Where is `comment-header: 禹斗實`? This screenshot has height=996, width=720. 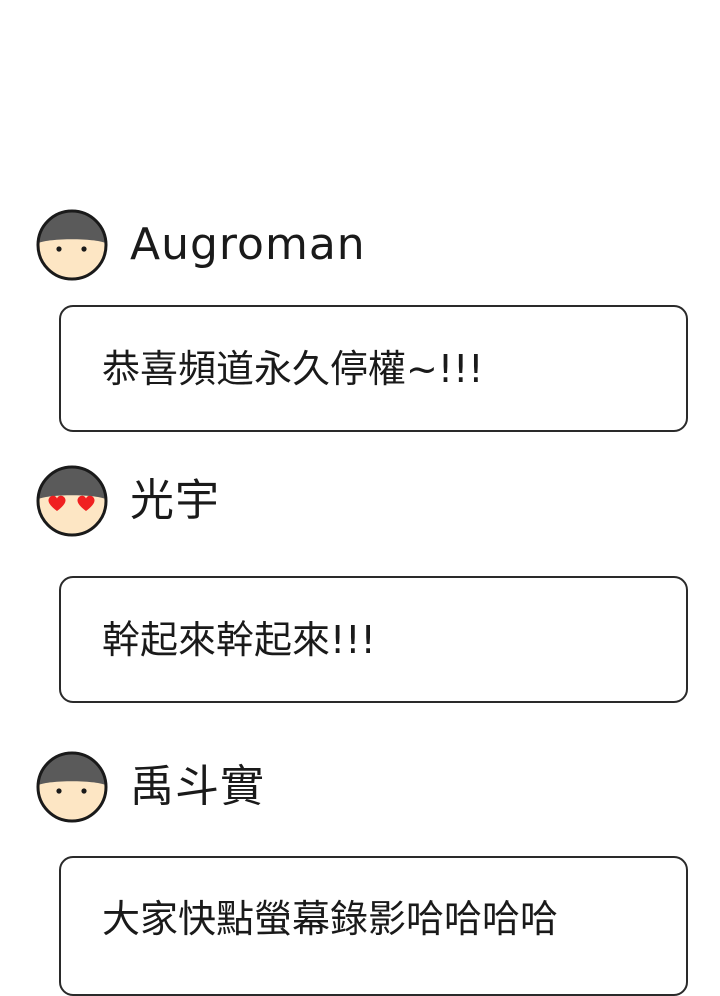 comment-header: 禹斗實 is located at coordinates (150, 787).